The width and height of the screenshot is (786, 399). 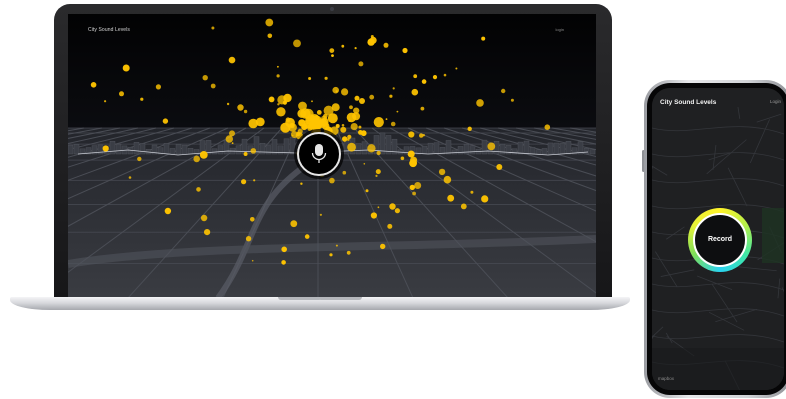 I want to click on phone-screen: City Sound Levels Login Record mapbox, so click(x=718, y=239).